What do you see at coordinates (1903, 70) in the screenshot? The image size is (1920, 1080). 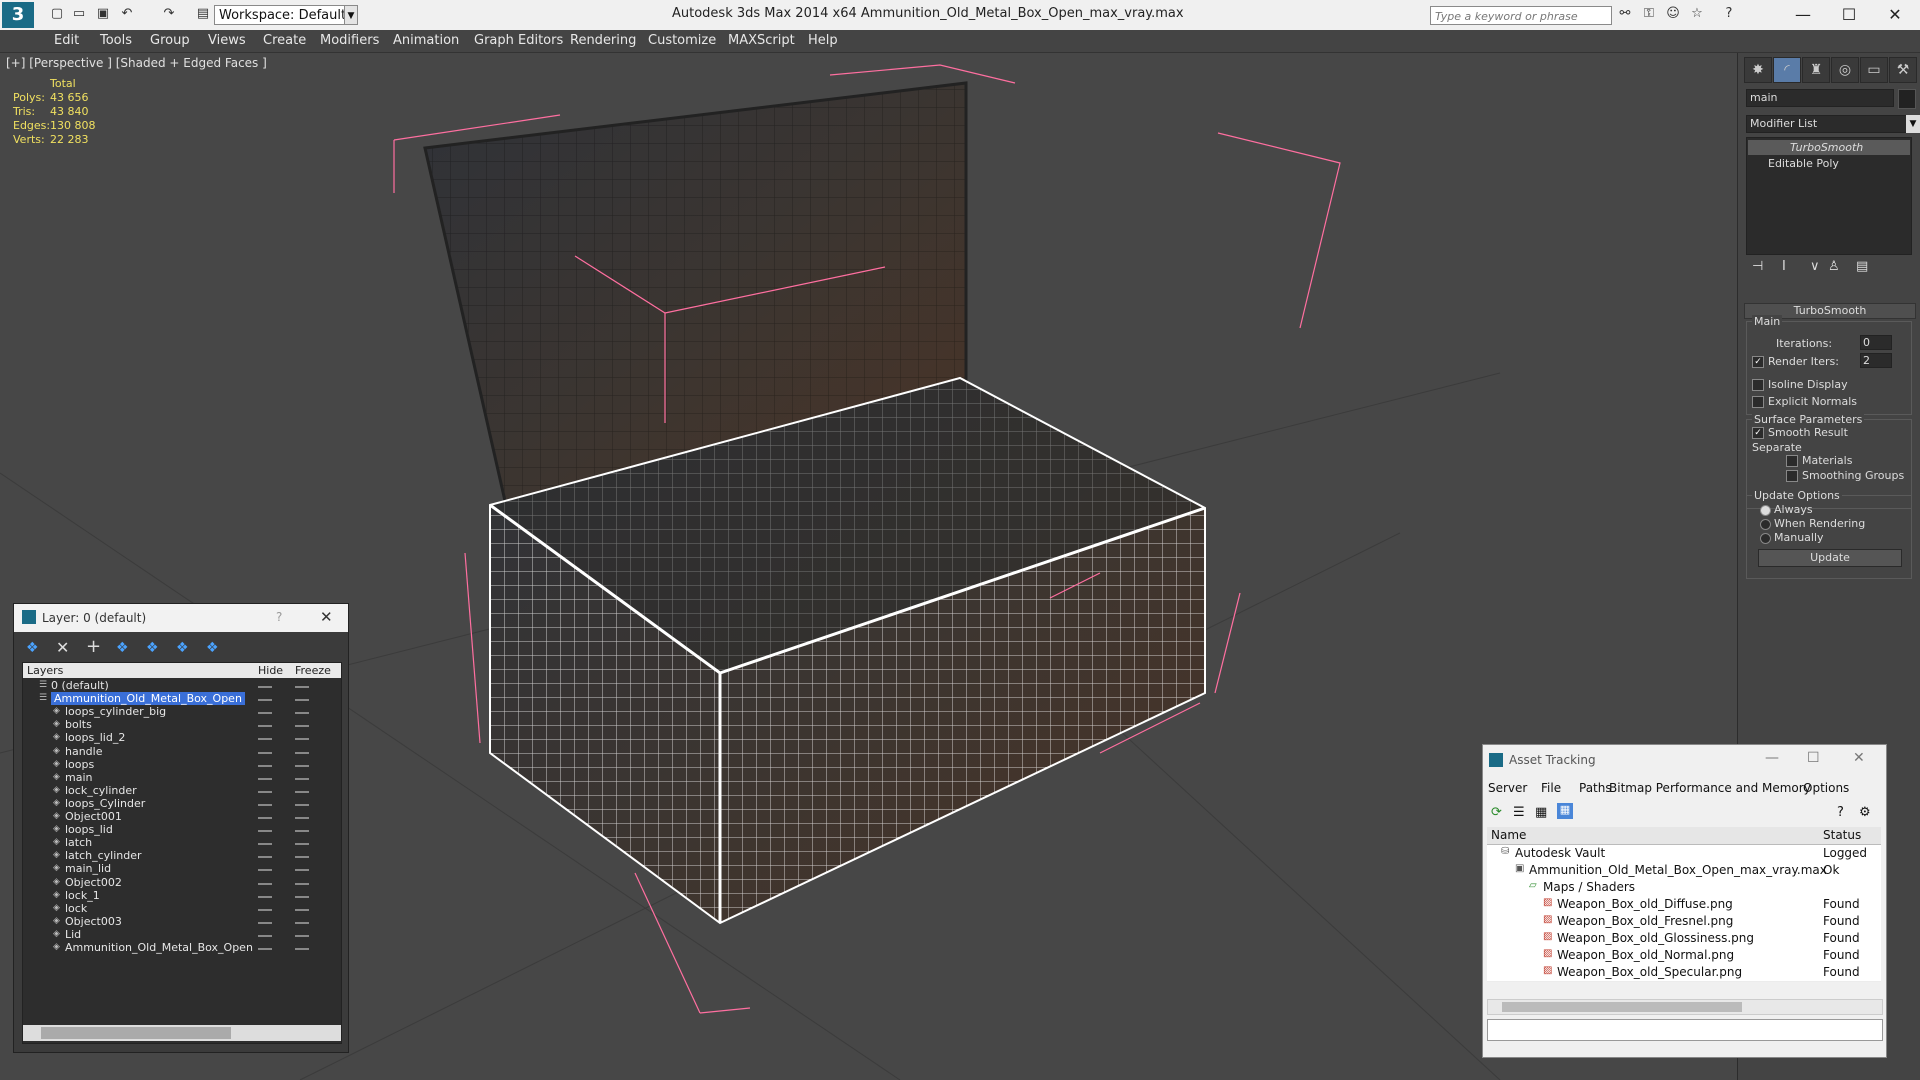 I see `utilities-tab-icon: ⚒` at bounding box center [1903, 70].